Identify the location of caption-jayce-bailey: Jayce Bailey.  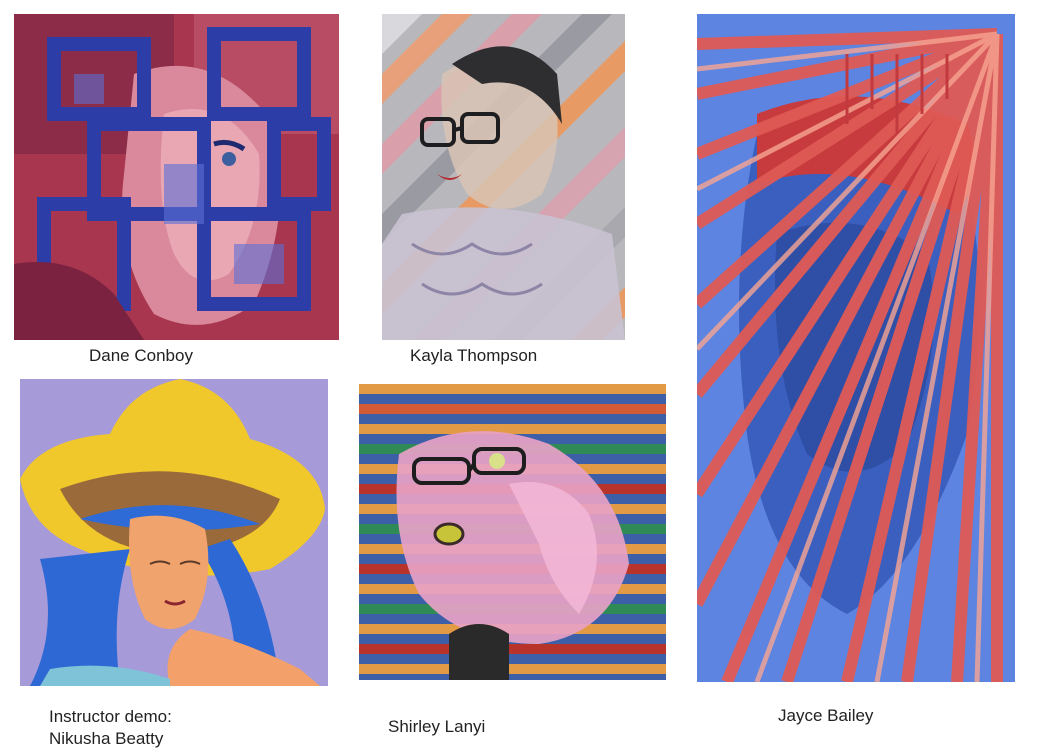
(826, 715).